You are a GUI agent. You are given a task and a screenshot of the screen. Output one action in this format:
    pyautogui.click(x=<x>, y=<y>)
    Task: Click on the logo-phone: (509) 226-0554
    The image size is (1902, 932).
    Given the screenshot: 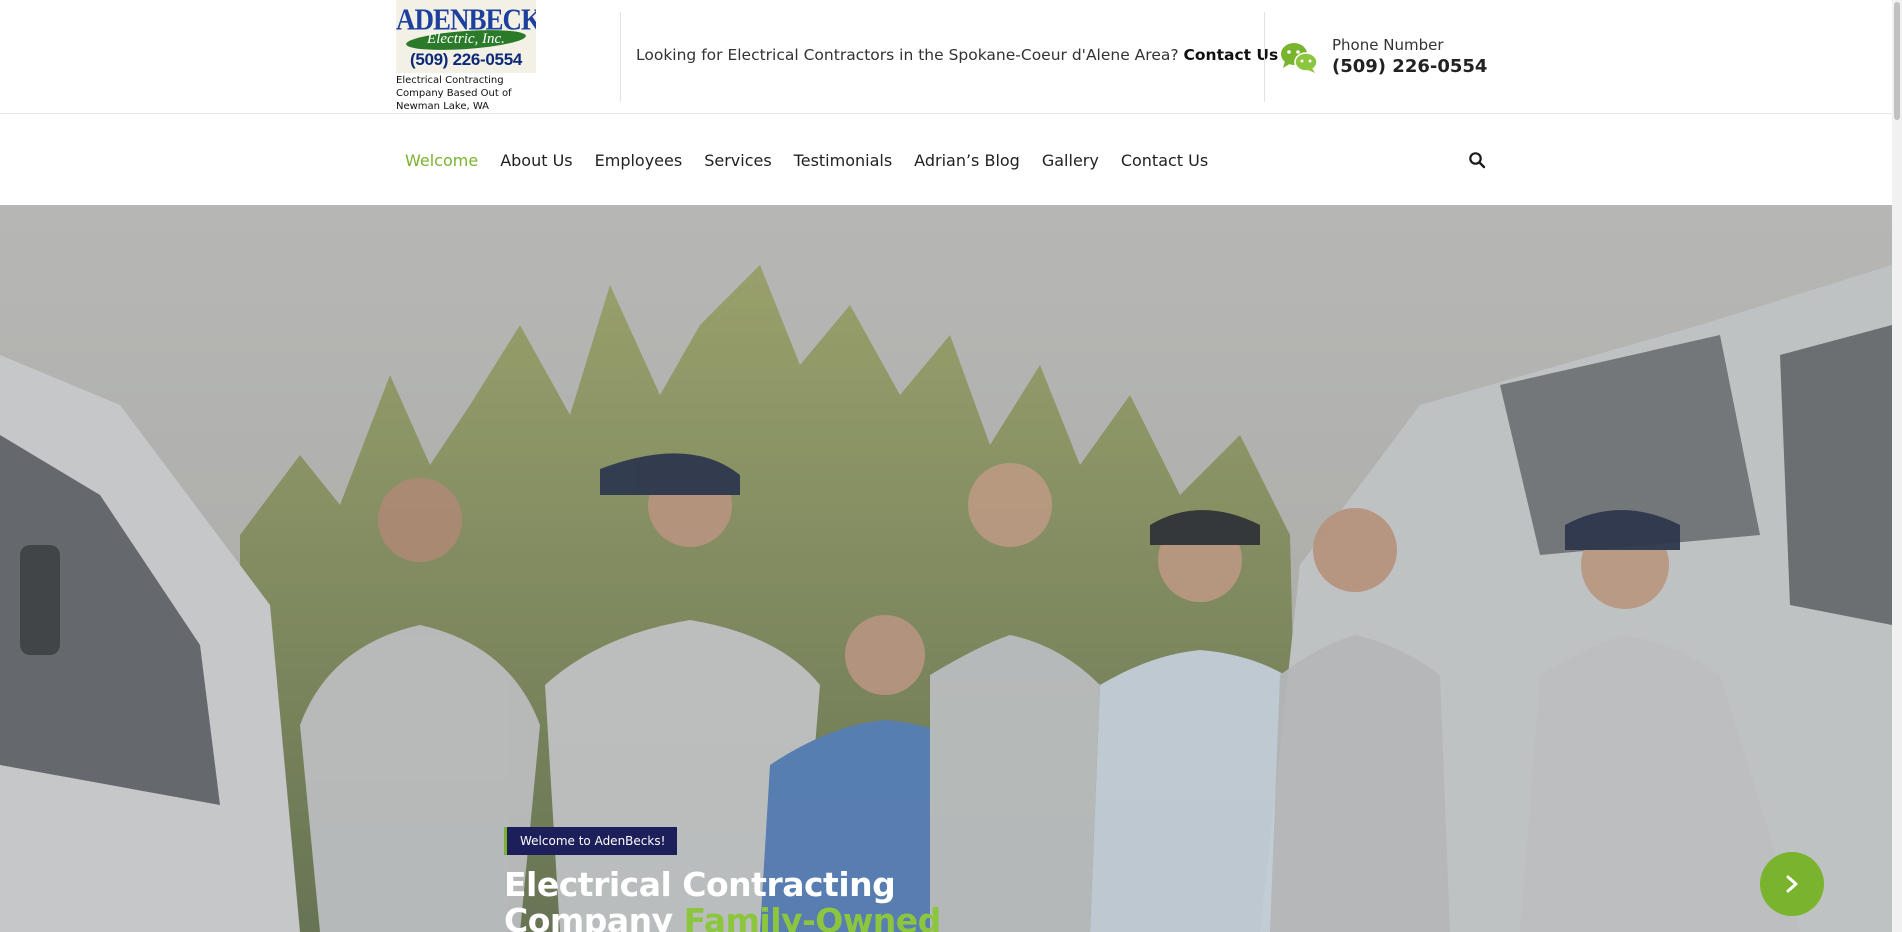 What is the action you would take?
    pyautogui.click(x=466, y=59)
    